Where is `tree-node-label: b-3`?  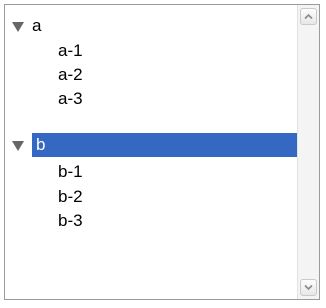
tree-node-label: b-3 is located at coordinates (70, 220).